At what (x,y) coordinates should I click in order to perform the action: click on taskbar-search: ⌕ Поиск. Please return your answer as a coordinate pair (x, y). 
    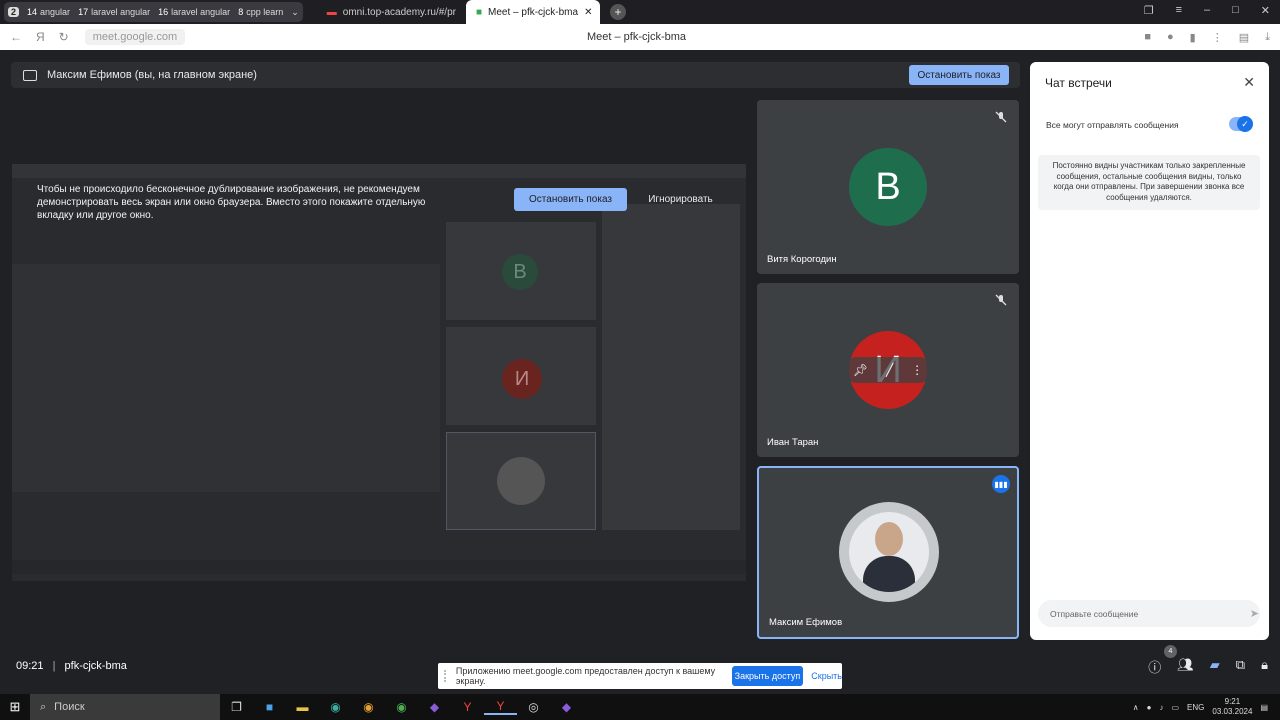
    Looking at the image, I should click on (125, 707).